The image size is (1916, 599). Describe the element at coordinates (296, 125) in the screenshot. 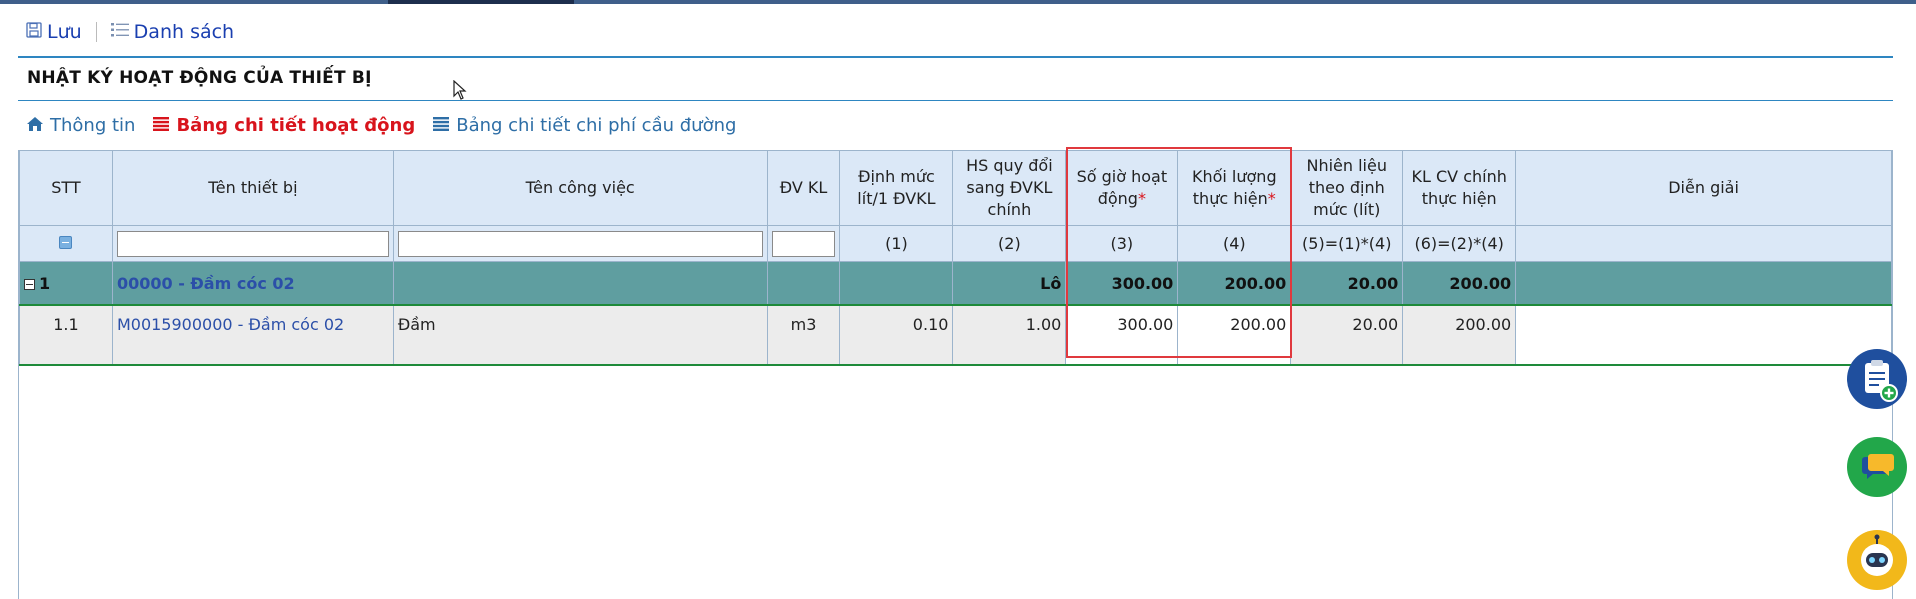

I see `tab-activity-detail-label: Bảng chi tiết hoạt động` at that location.